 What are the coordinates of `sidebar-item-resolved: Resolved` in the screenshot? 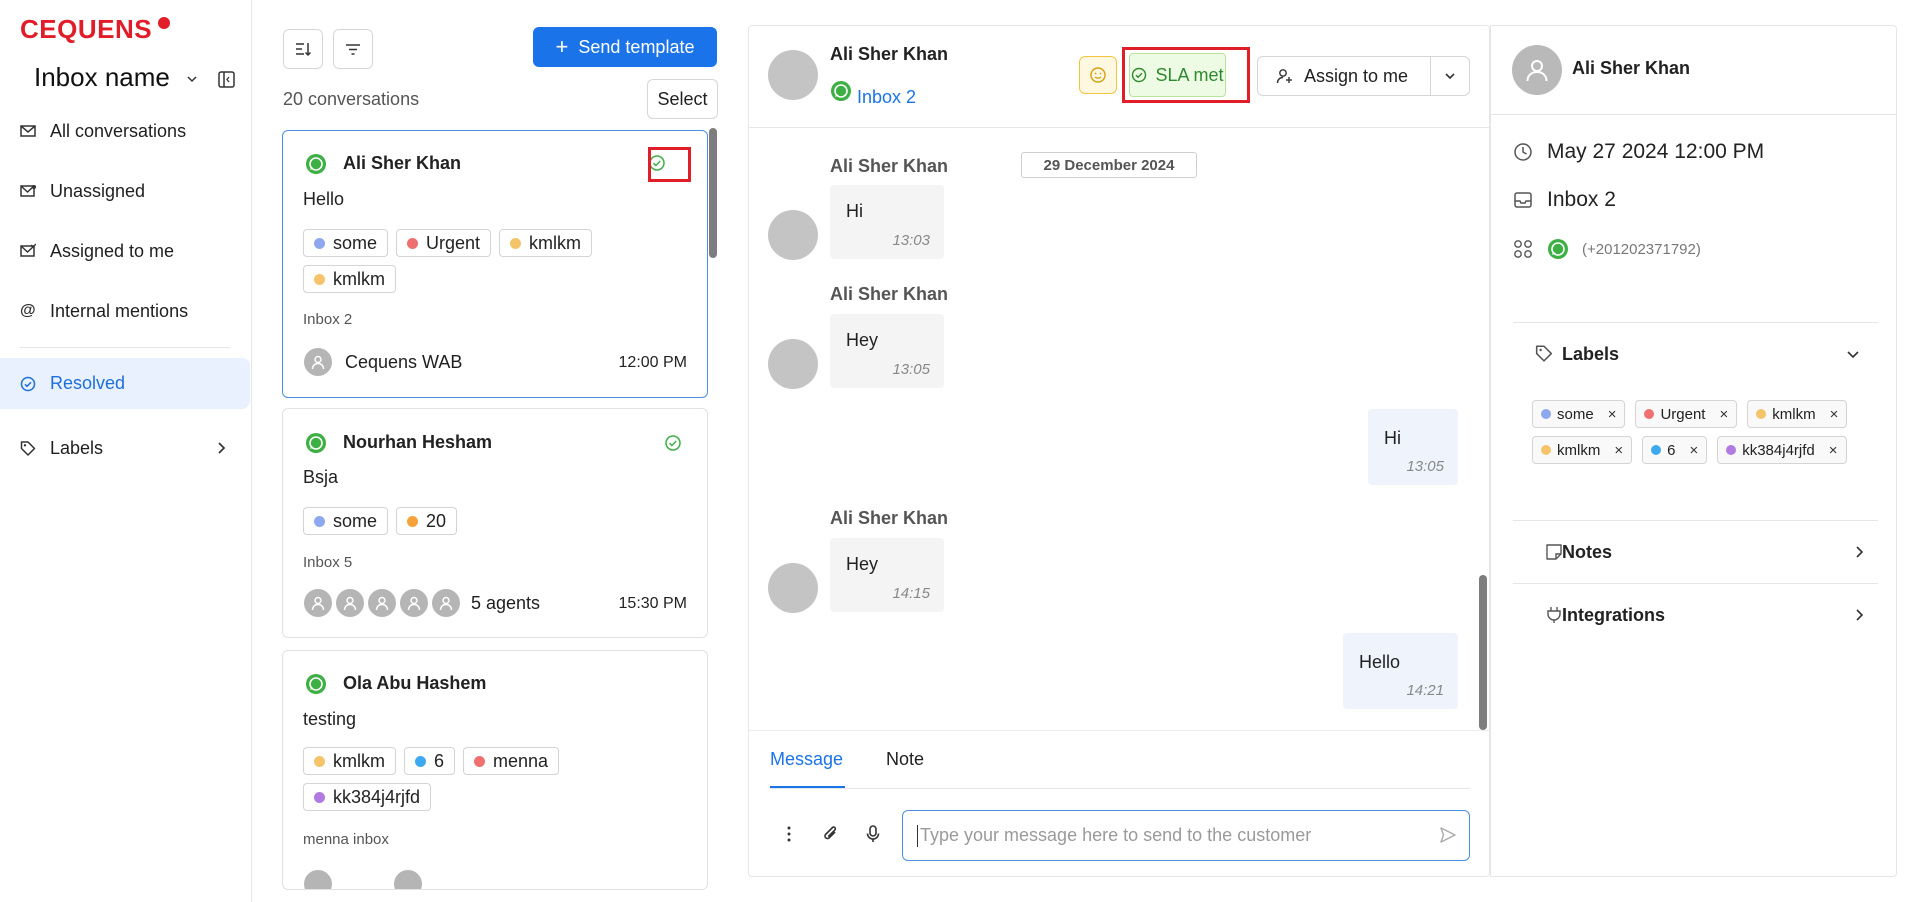 It's located at (125, 383).